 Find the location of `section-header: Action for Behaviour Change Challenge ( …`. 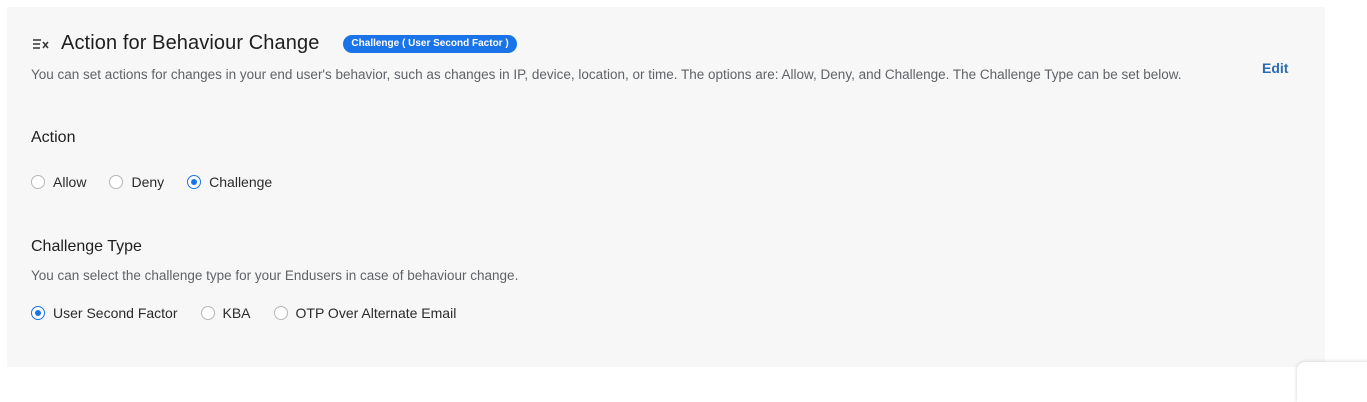

section-header: Action for Behaviour Change Challenge ( … is located at coordinates (274, 43).